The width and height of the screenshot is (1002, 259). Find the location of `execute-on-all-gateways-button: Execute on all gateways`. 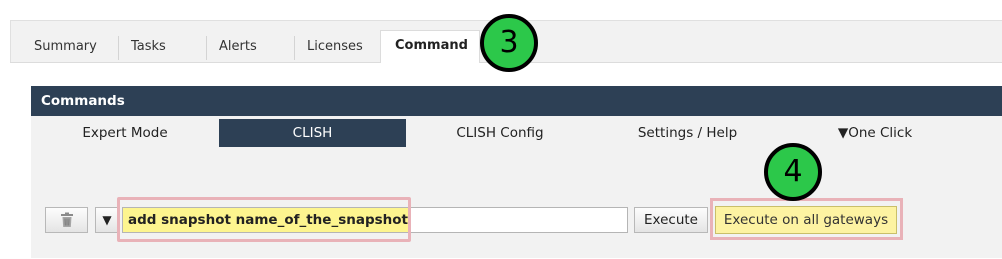

execute-on-all-gateways-button: Execute on all gateways is located at coordinates (806, 220).